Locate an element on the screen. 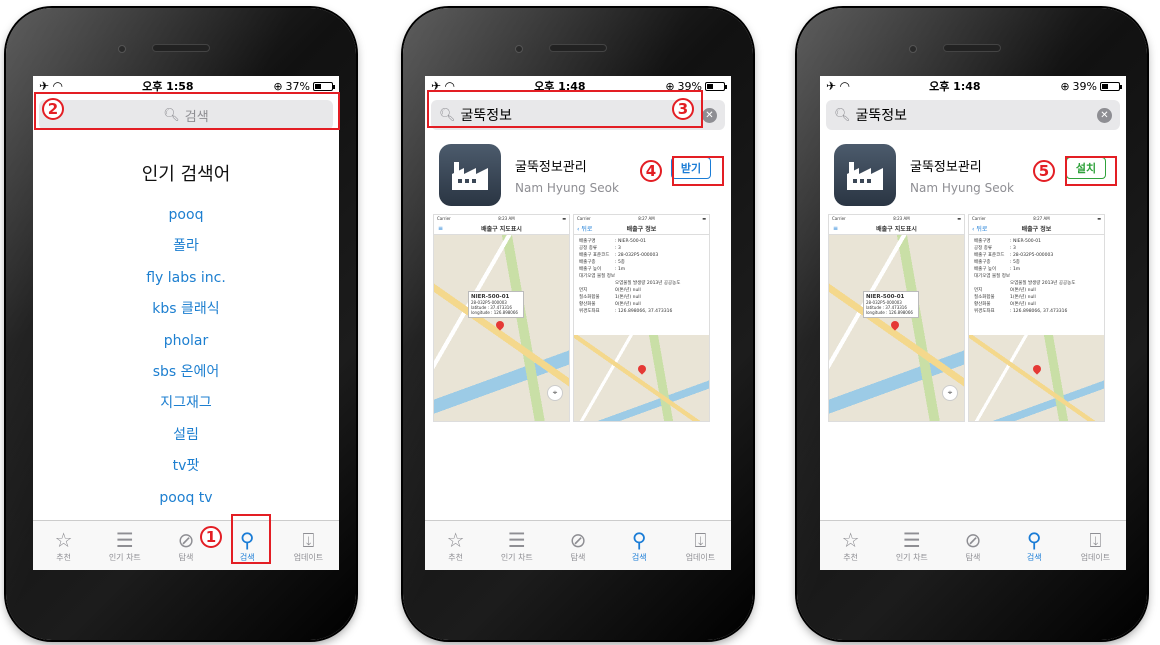 This screenshot has height=645, width=1160. status-bar: ✈ ◠ 오후 1:48 ⊕ 39% is located at coordinates (973, 86).